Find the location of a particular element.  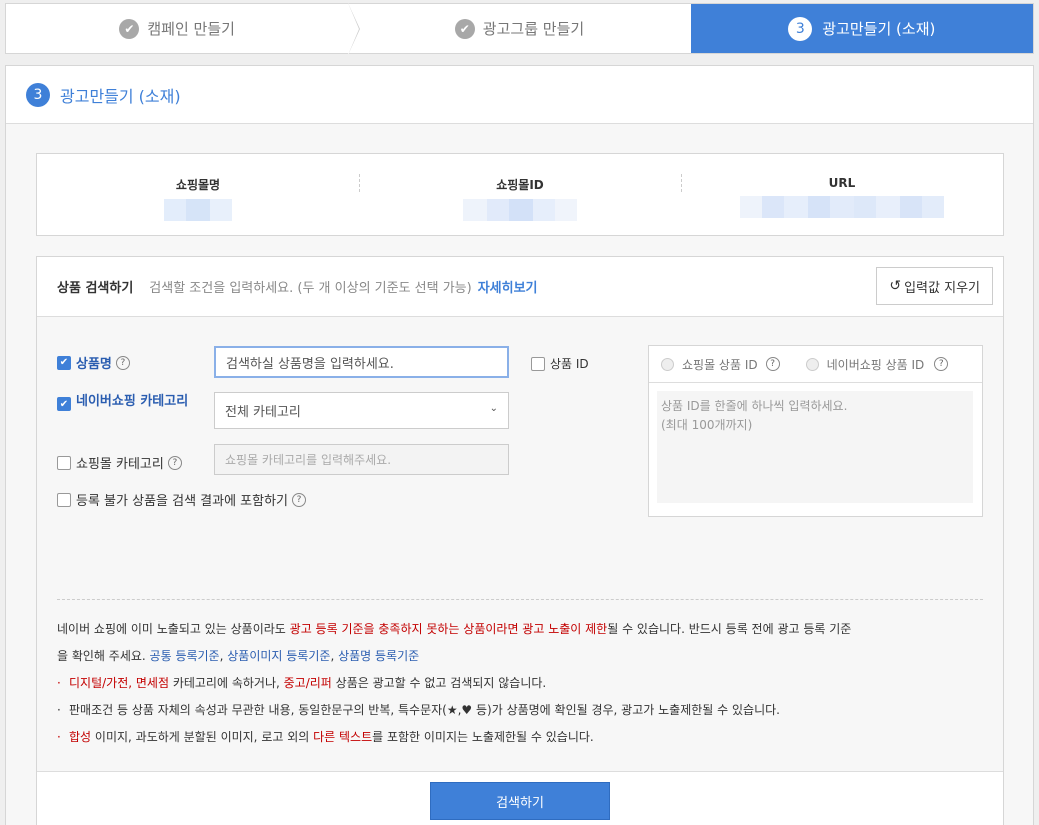

step-campaign: ✔ 캠페인 만들기 is located at coordinates (183, 29).